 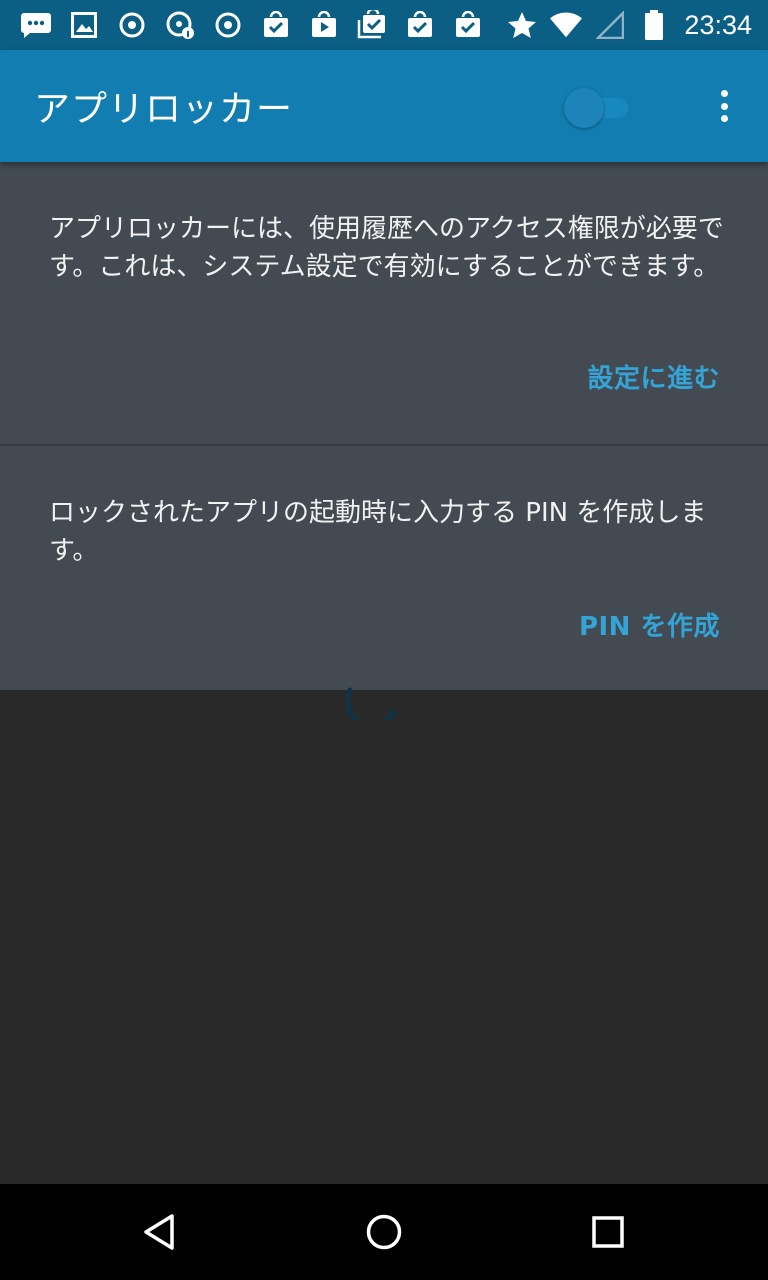 I want to click on status-time: 23:34, so click(x=718, y=24).